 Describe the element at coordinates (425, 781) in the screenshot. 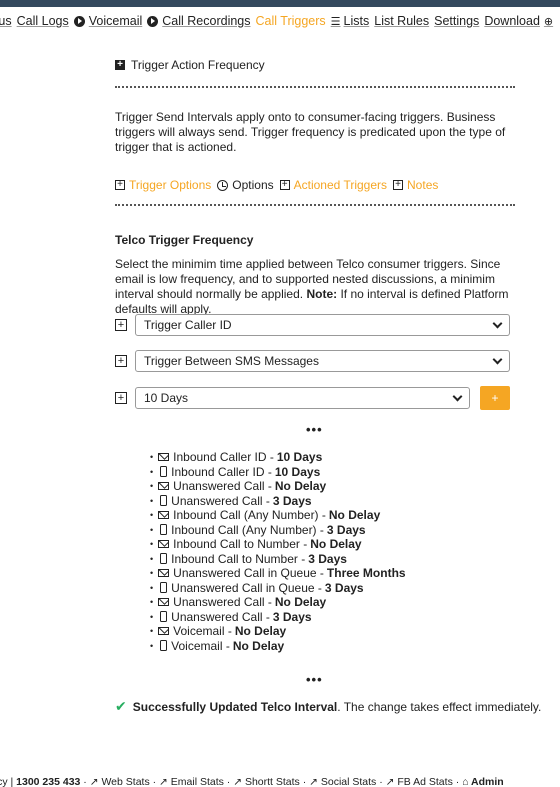

I see `fb-stats-label: FB Ad Stats` at that location.